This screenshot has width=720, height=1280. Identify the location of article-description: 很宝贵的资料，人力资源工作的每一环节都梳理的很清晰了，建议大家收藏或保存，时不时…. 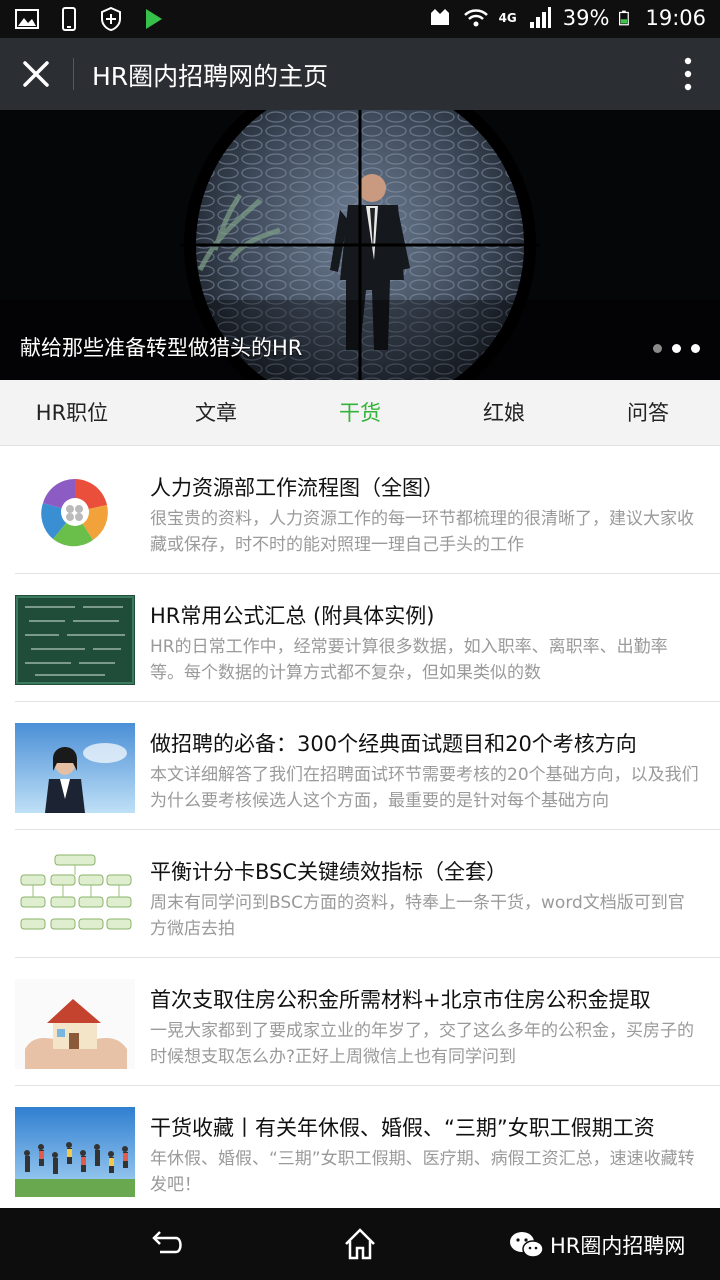
(422, 532).